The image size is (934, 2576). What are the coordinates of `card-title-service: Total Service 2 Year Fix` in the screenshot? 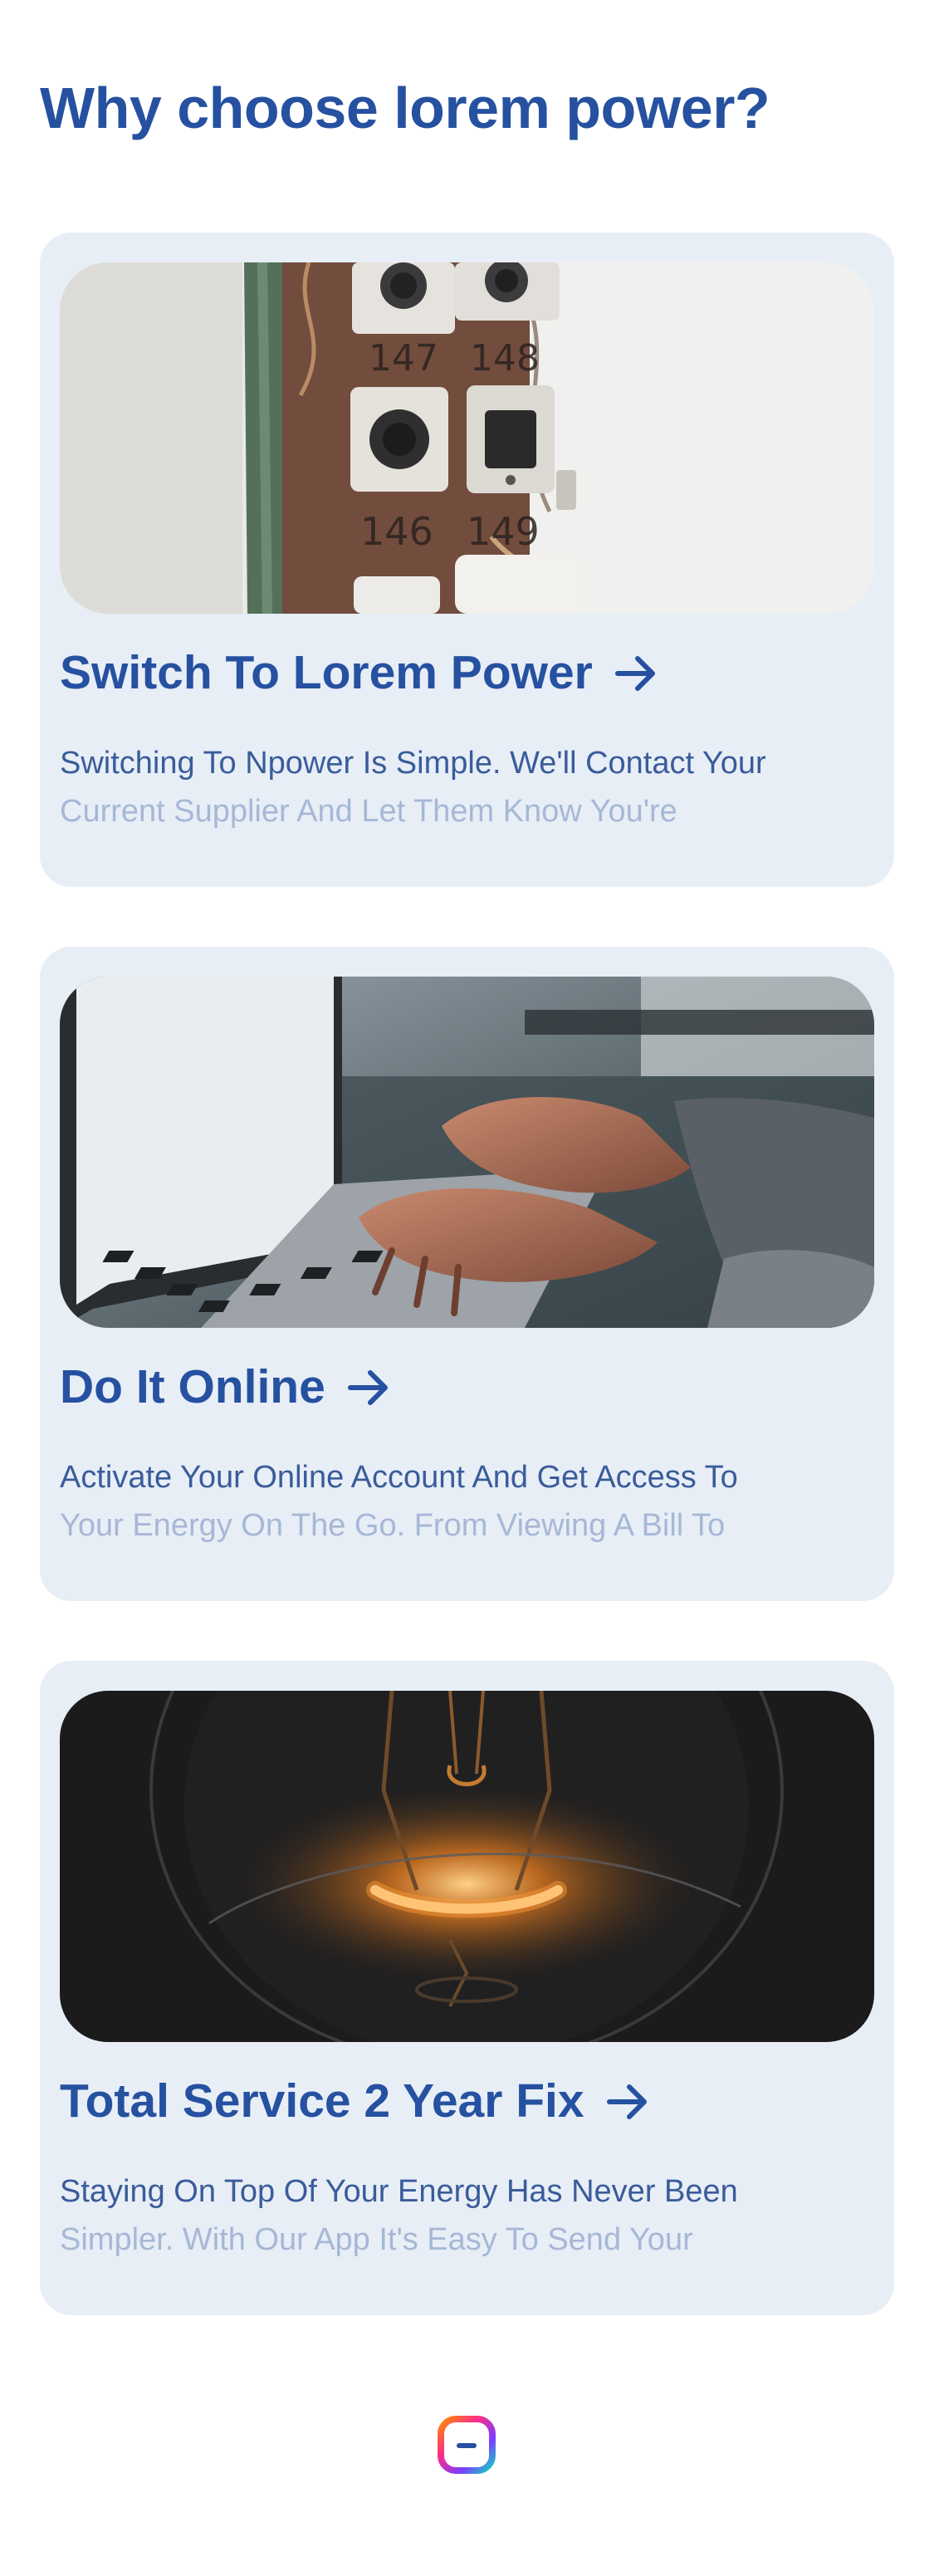 It's located at (355, 2102).